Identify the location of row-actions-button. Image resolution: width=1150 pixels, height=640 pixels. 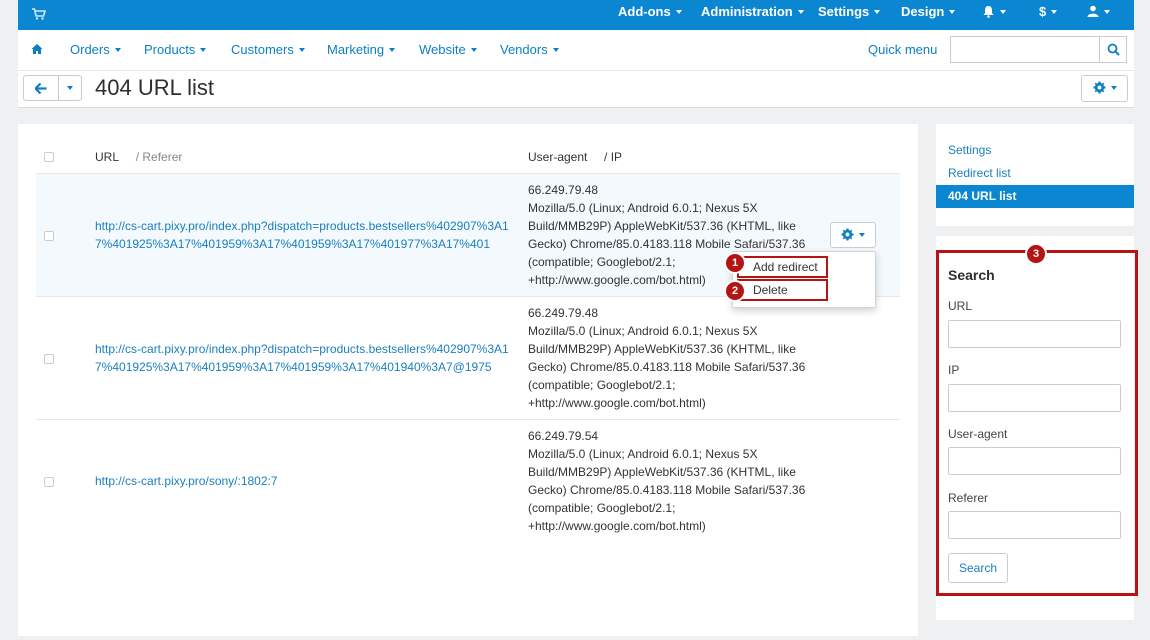
(853, 235).